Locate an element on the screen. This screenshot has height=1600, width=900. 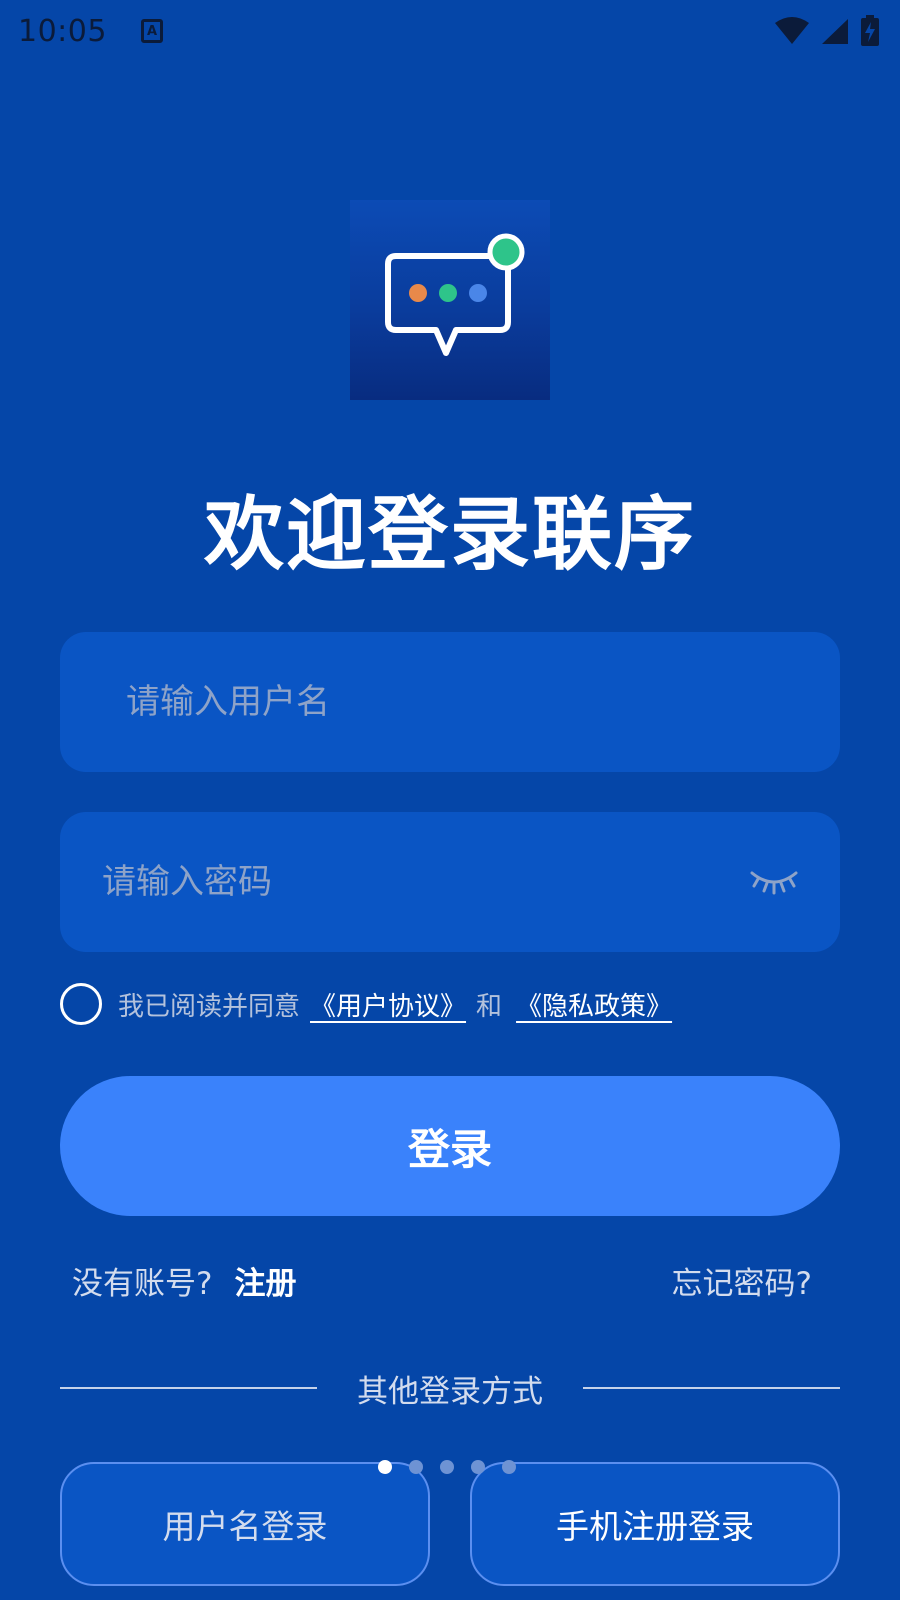
status-right is located at coordinates (827, 31).